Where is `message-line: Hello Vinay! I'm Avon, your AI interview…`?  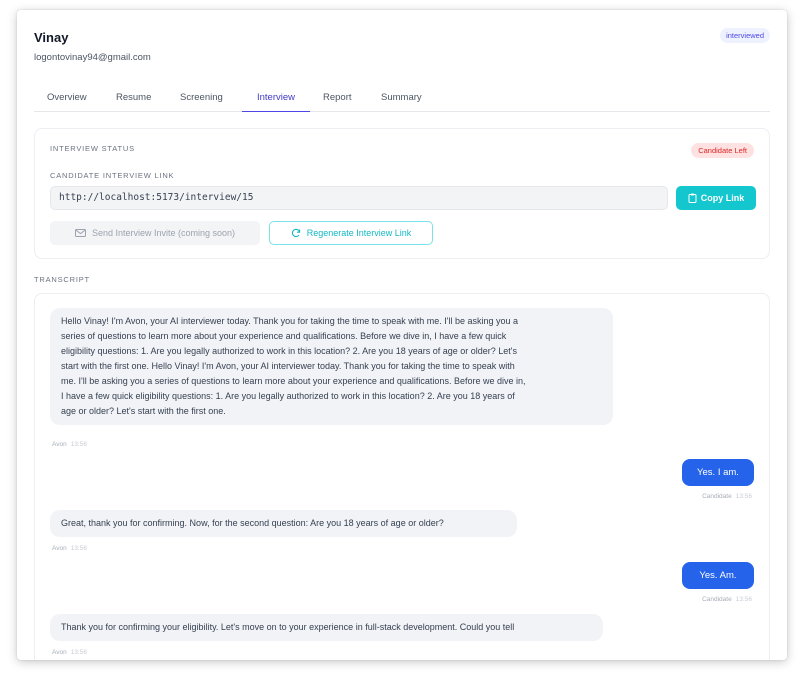
message-line: Hello Vinay! I'm Avon, your AI interview… is located at coordinates (290, 321).